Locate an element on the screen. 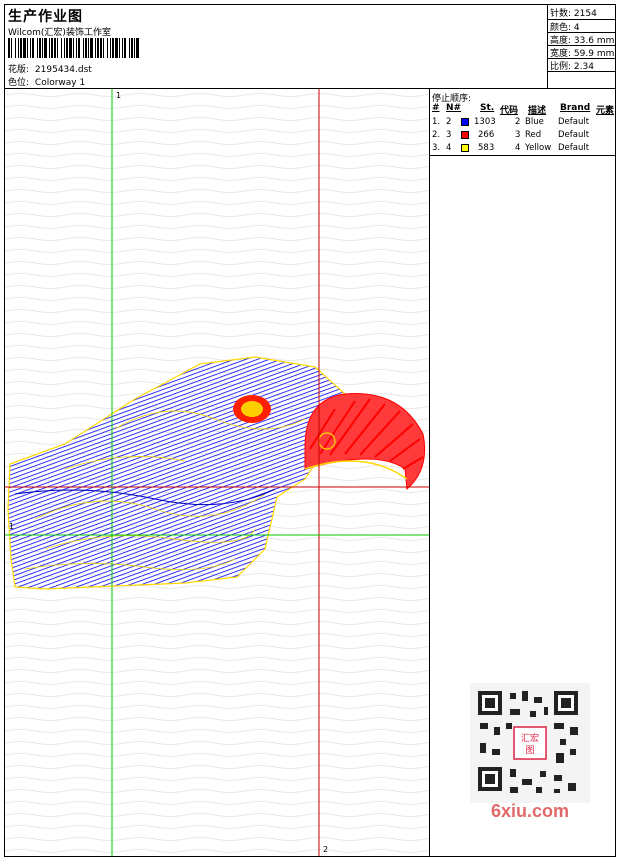 Image resolution: width=620 pixels, height=861 pixels. colorway-name: Colorway 1 is located at coordinates (60, 83).